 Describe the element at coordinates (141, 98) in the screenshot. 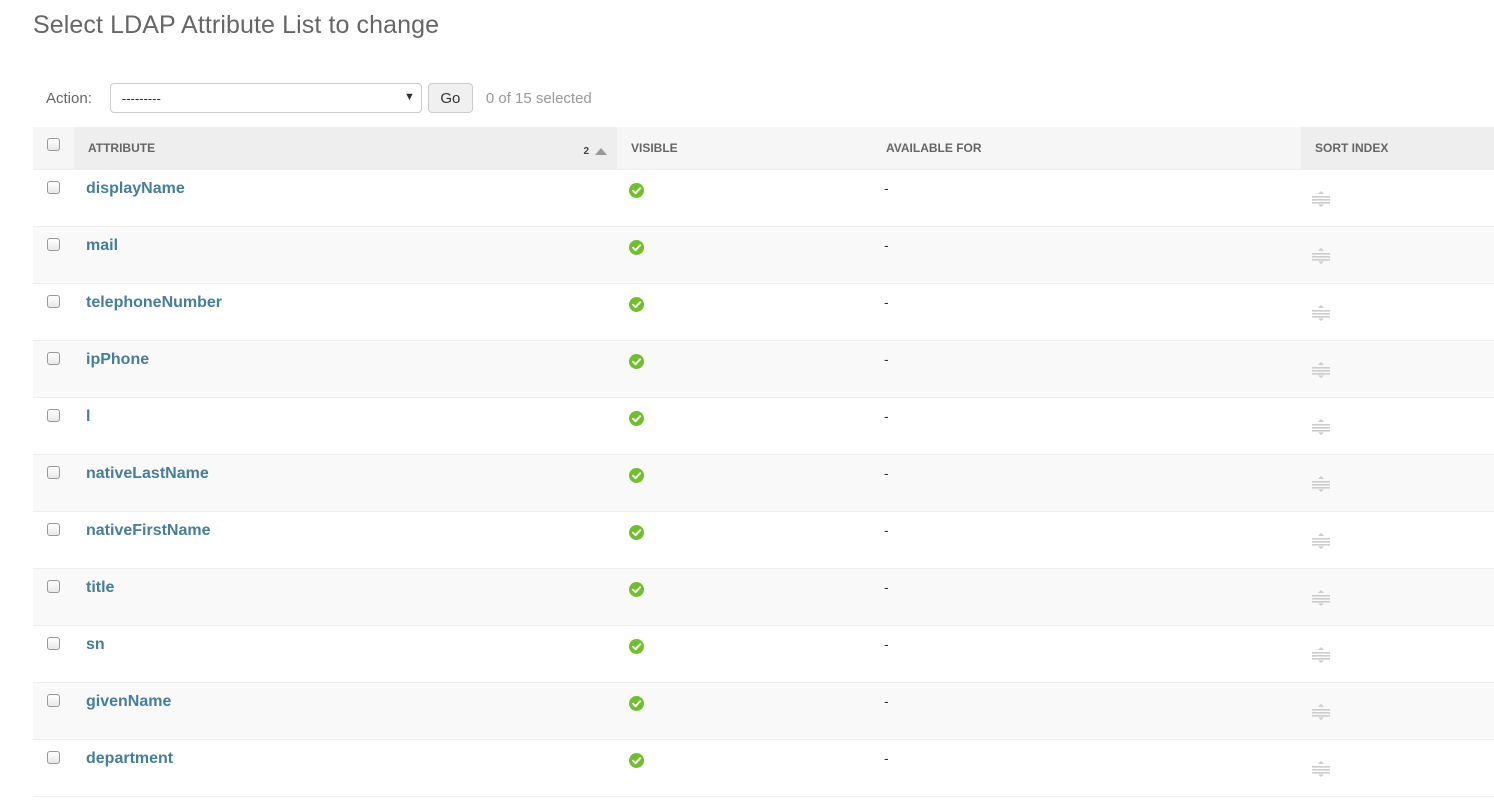

I see `action-select-value: ---------` at that location.